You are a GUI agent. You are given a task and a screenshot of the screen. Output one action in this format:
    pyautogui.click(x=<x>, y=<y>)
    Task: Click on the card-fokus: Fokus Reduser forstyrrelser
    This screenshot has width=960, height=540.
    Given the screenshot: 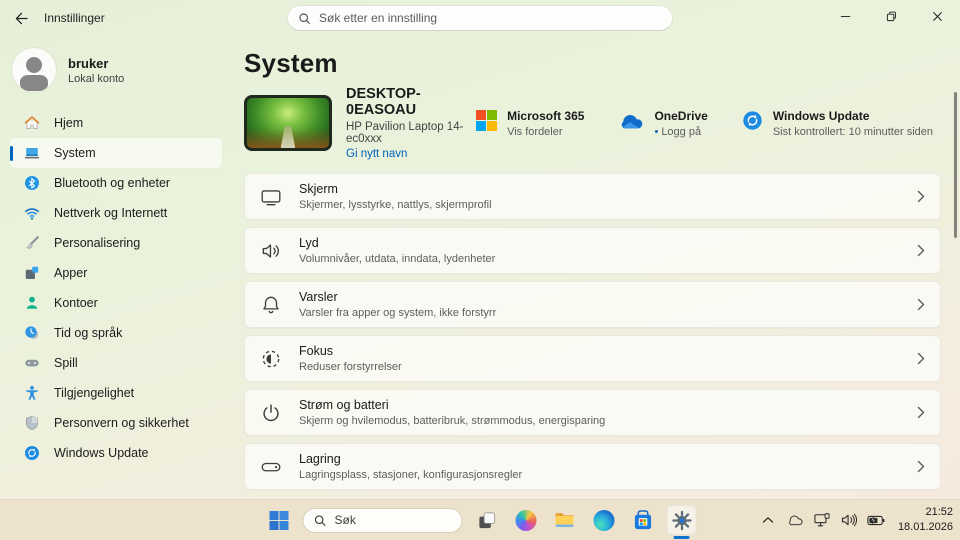 What is the action you would take?
    pyautogui.click(x=592, y=358)
    